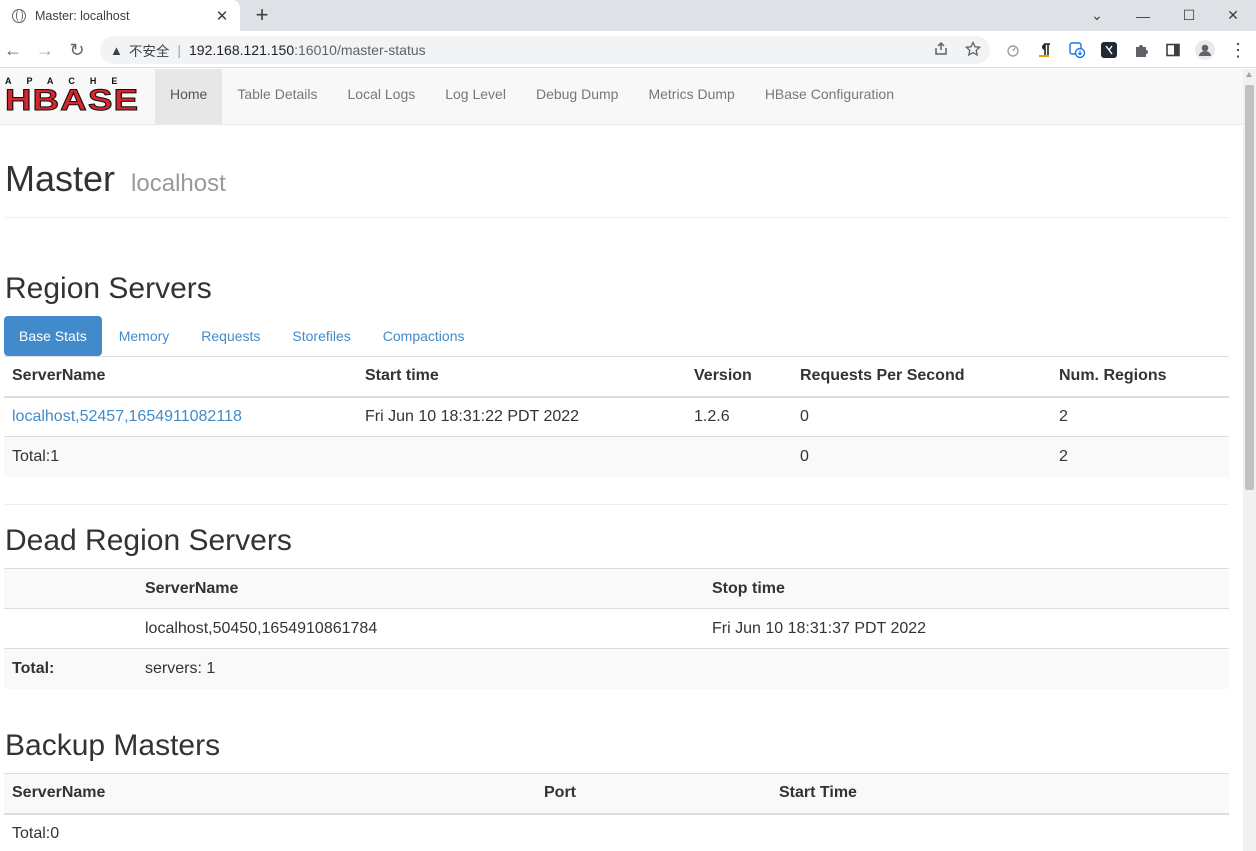 Image resolution: width=1256 pixels, height=851 pixels. What do you see at coordinates (1249, 74) in the screenshot?
I see `scroll-up-arrow-icon` at bounding box center [1249, 74].